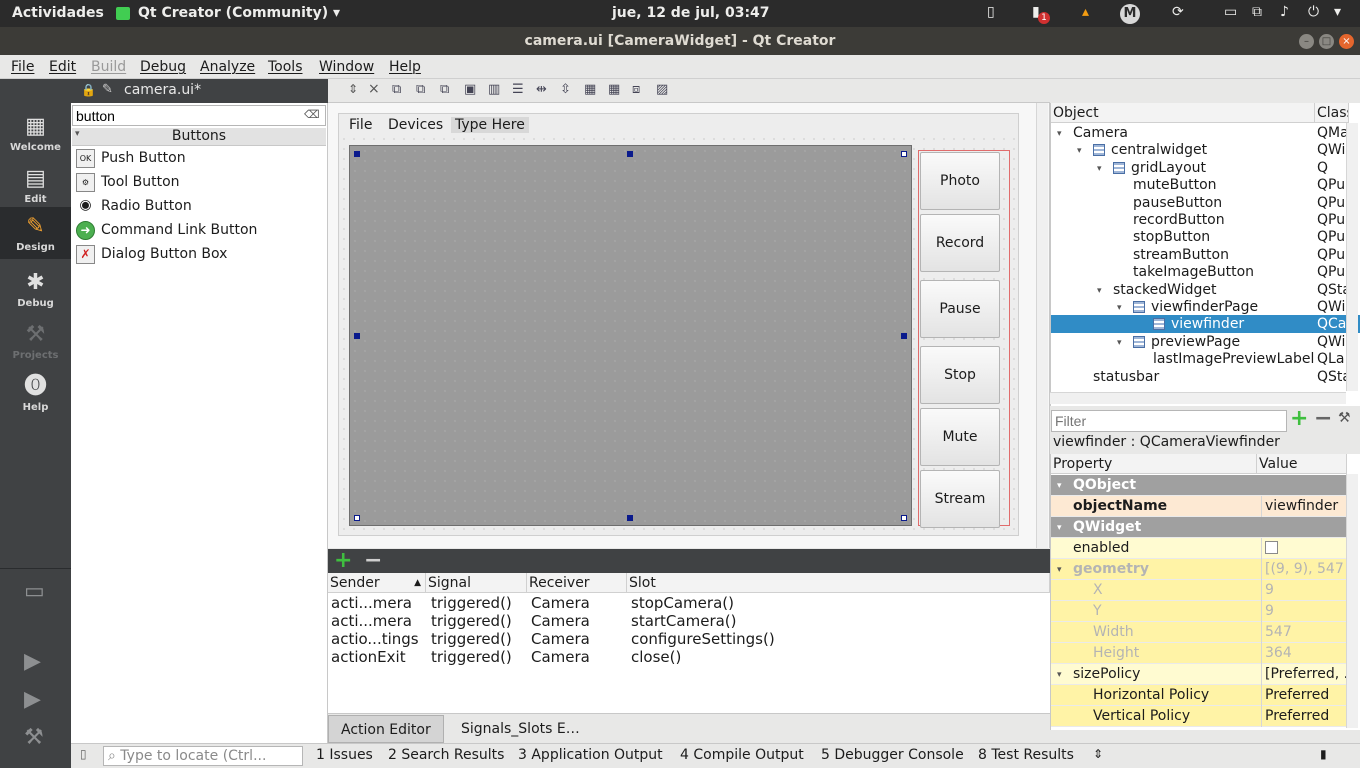 This screenshot has width=1360, height=768. I want to click on run-icon: ▶, so click(32, 661).